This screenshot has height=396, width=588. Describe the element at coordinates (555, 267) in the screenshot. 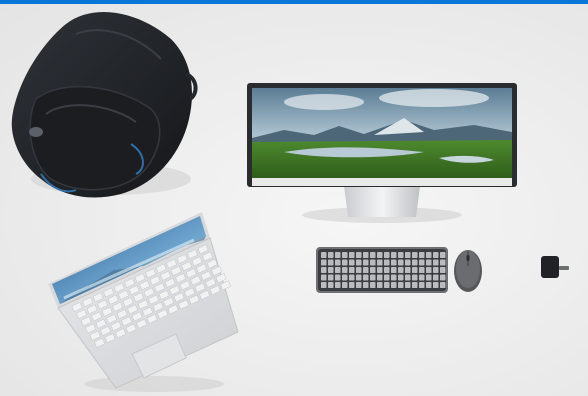

I see `usb-adapter-image` at that location.